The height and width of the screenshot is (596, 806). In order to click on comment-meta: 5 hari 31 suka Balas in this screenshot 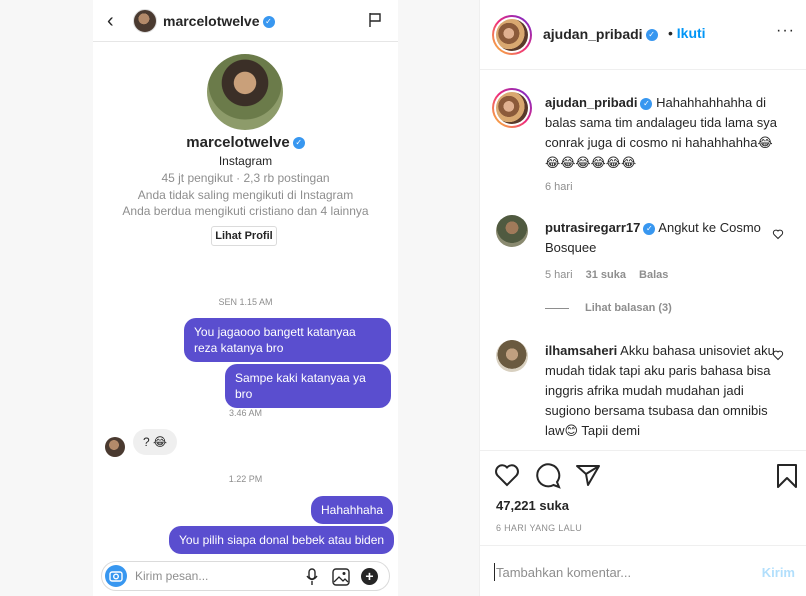, I will do `click(606, 275)`.